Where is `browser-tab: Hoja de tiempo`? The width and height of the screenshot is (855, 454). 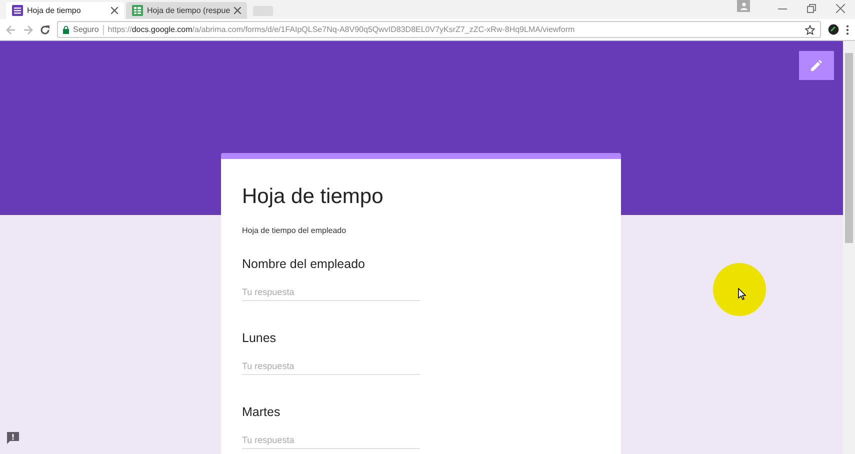
browser-tab: Hoja de tiempo is located at coordinates (65, 10).